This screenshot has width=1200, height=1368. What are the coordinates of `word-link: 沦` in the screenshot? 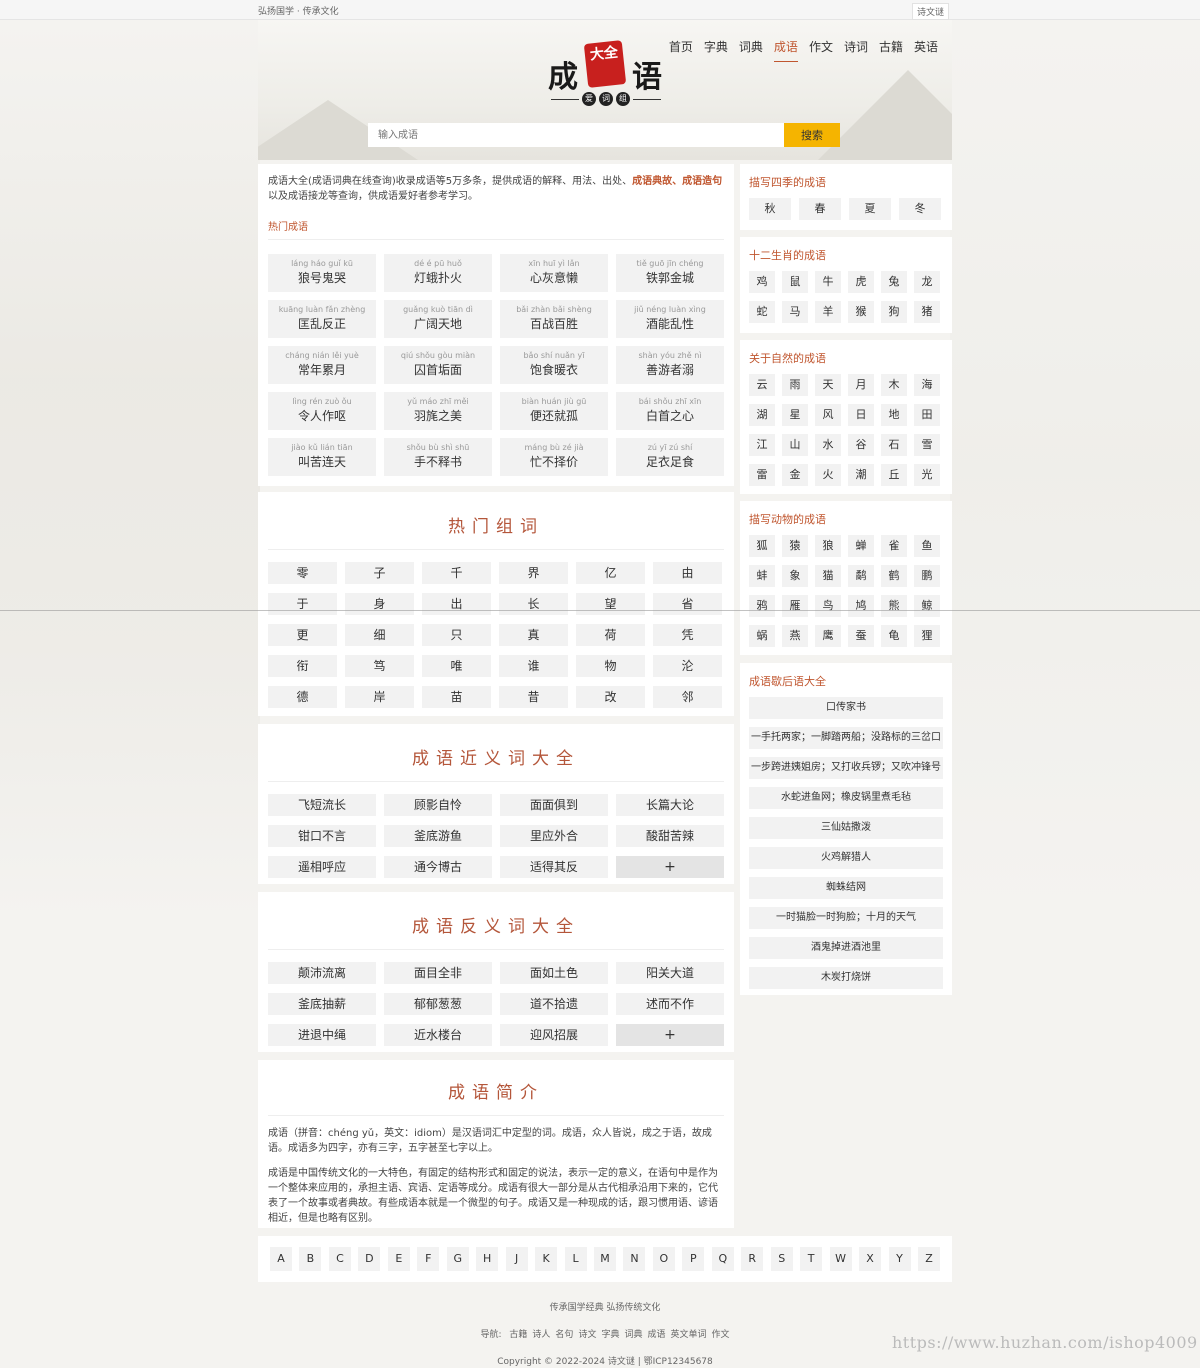 It's located at (687, 666).